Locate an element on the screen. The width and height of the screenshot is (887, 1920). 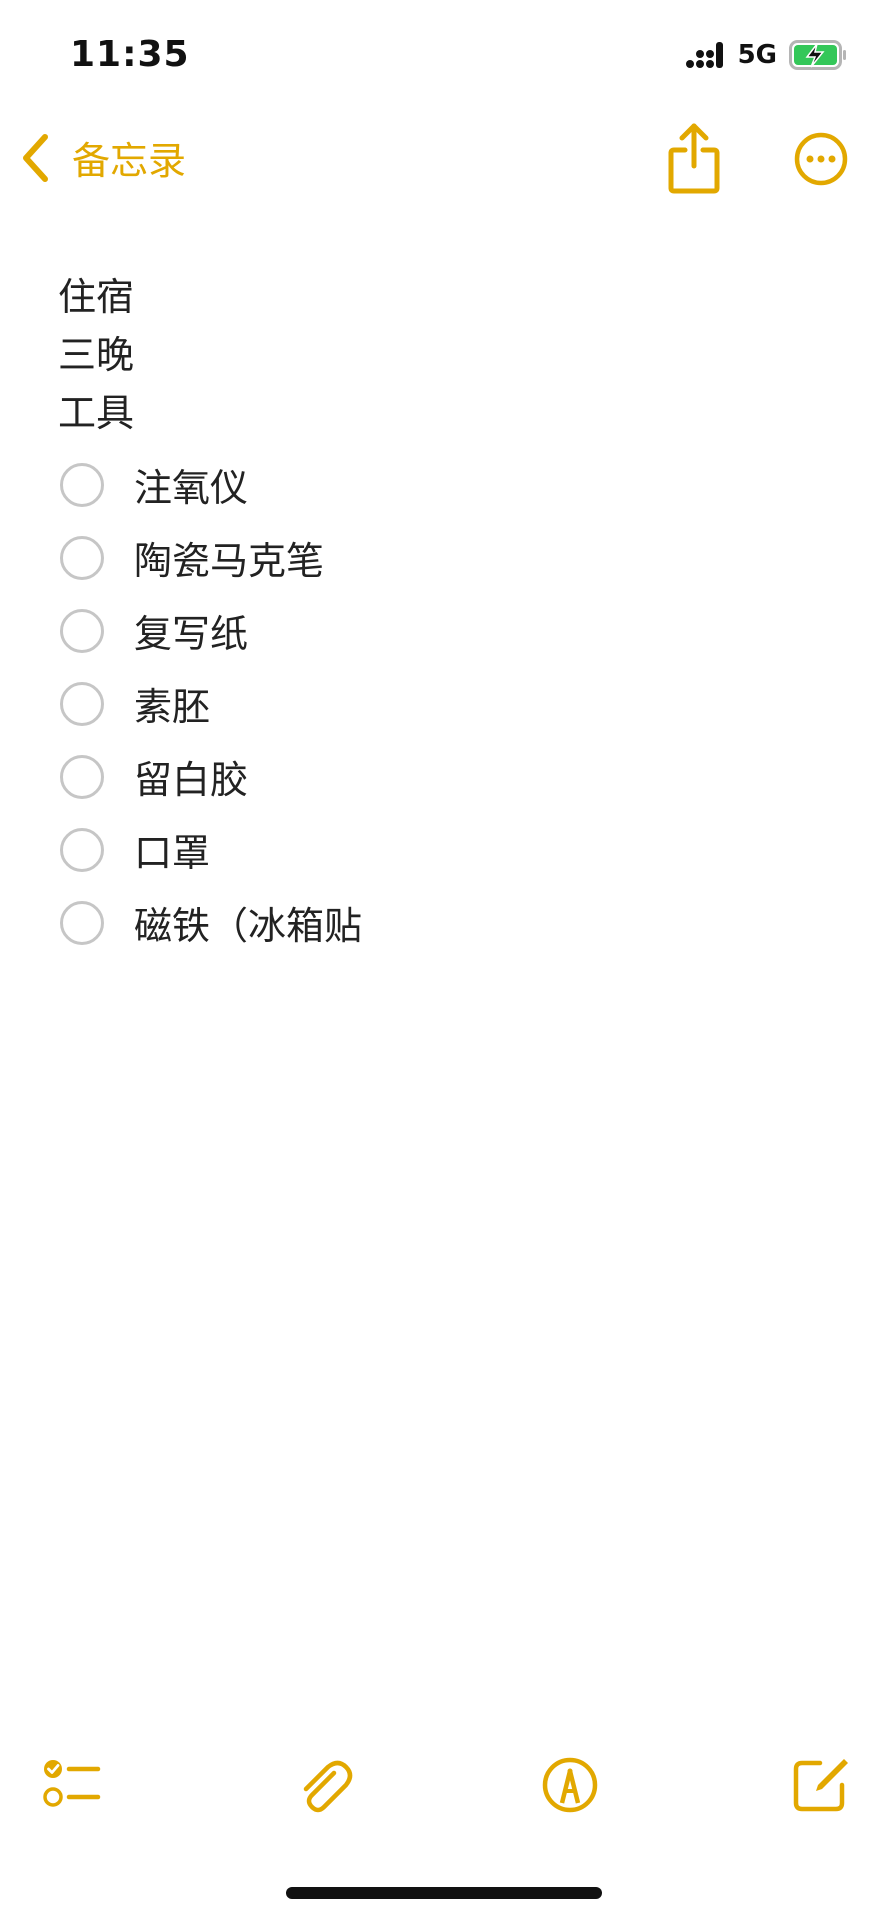
checklist-item-text: 磁铁（冰箱贴 is located at coordinates (248, 922).